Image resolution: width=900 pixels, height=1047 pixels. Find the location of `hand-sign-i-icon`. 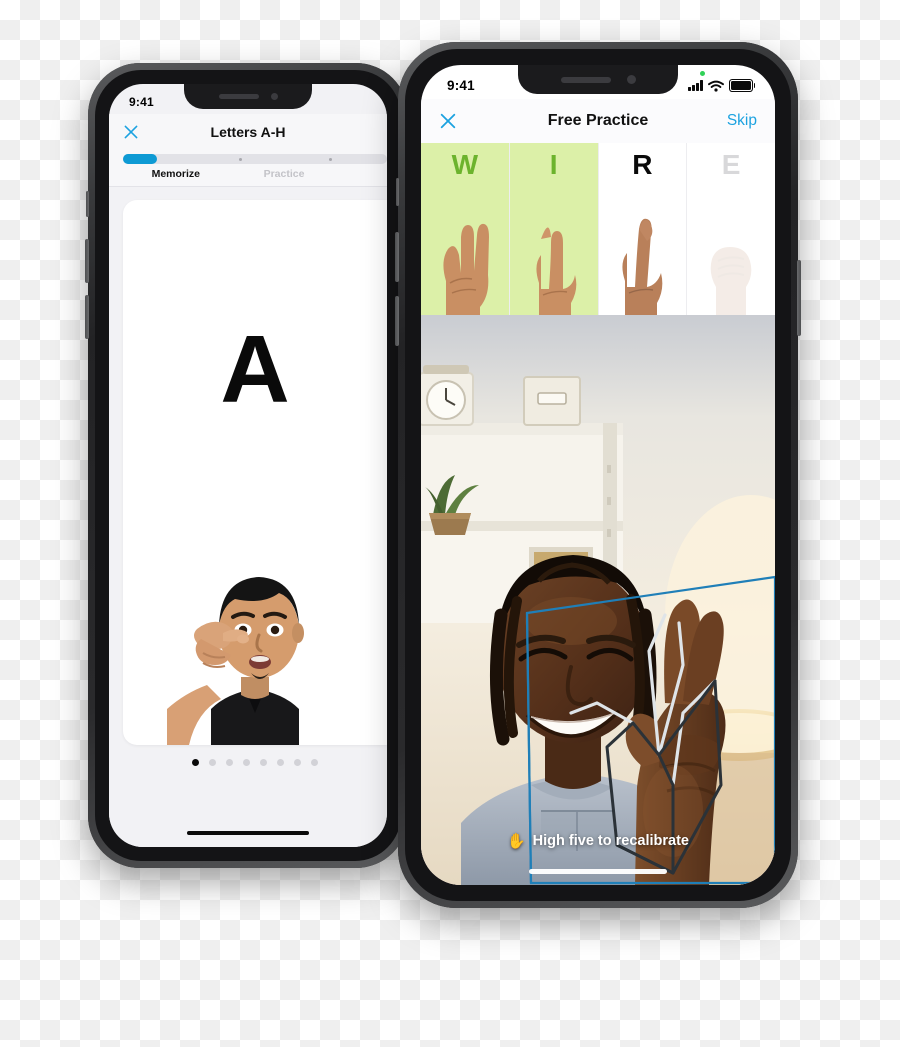

hand-sign-i-icon is located at coordinates (556, 271).